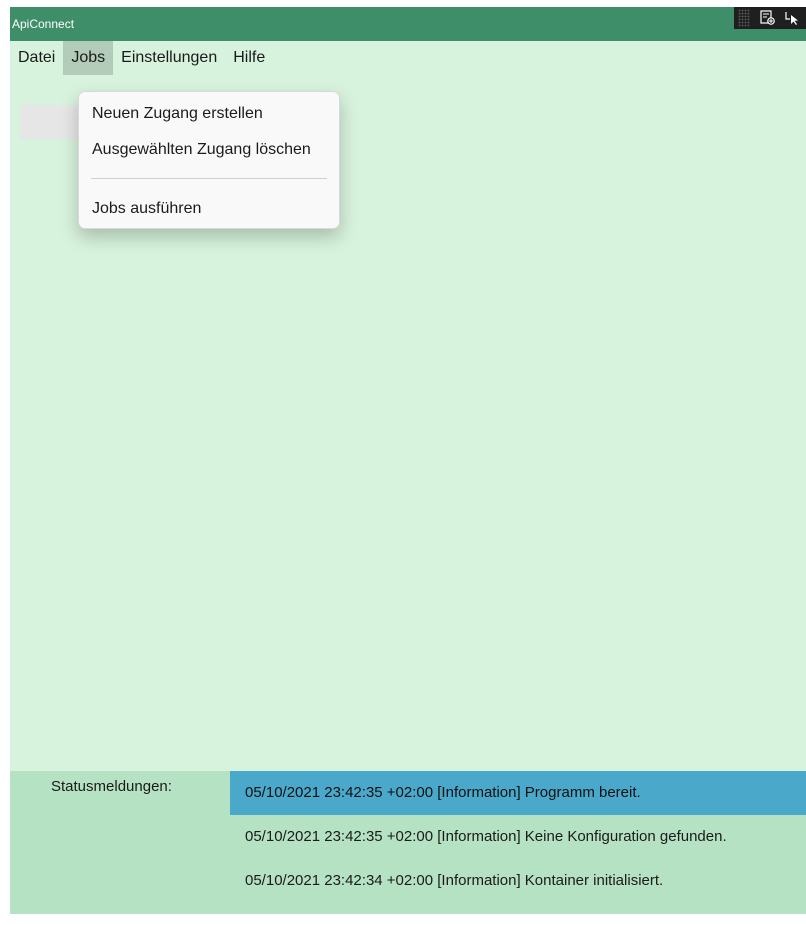 This screenshot has width=806, height=925. What do you see at coordinates (36, 58) in the screenshot?
I see `menu-datei: Datei` at bounding box center [36, 58].